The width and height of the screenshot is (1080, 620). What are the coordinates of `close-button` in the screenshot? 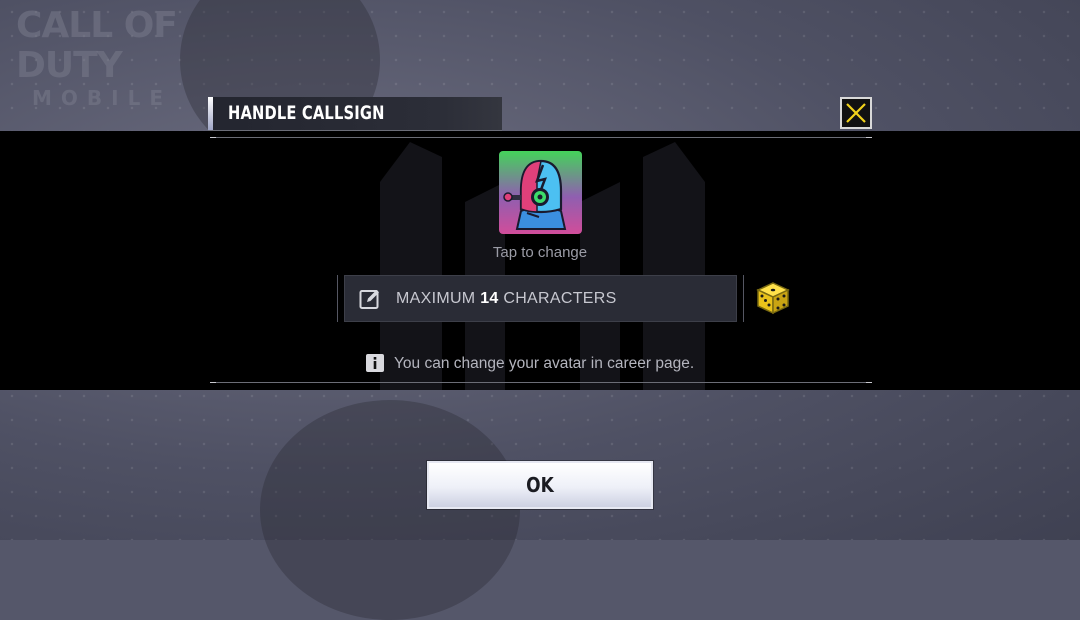 It's located at (856, 113).